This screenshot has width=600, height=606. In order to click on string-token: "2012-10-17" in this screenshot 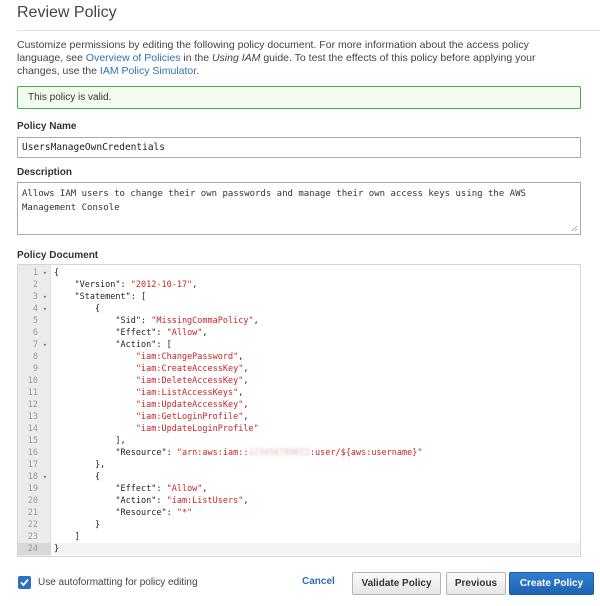, I will do `click(161, 285)`.